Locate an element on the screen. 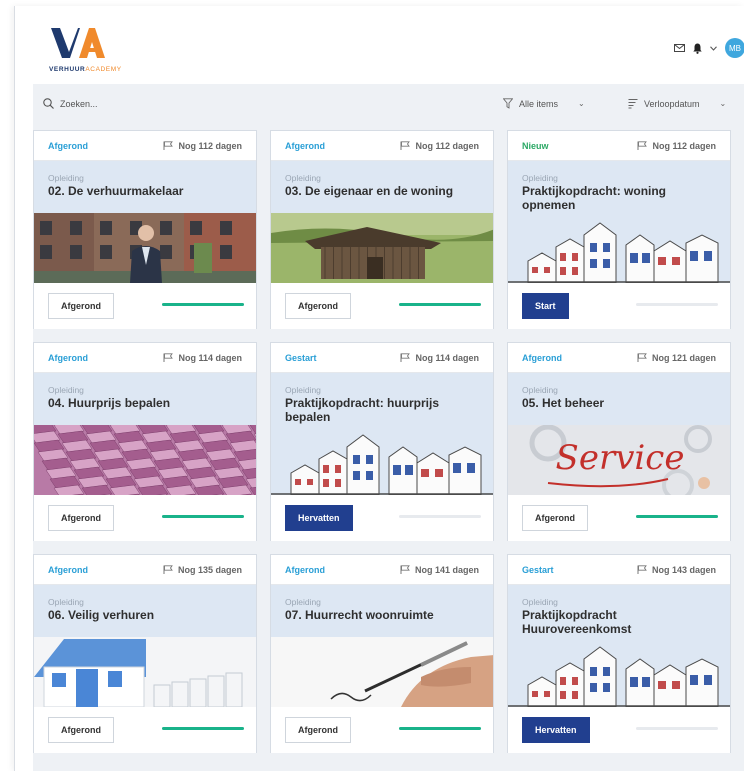  verhuuracademy-logo: VERHUURACADEMY is located at coordinates (89, 51).